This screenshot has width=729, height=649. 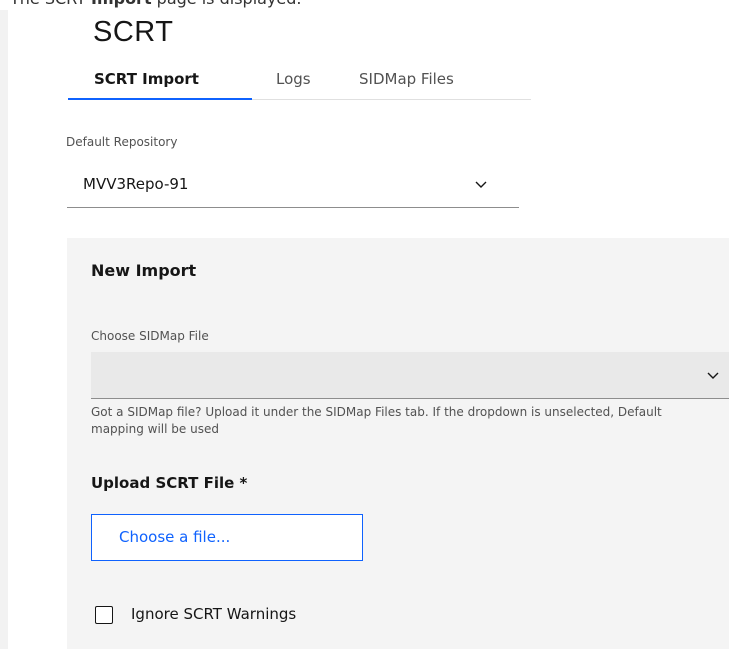 I want to click on sidebar-strip, so click(x=4, y=329).